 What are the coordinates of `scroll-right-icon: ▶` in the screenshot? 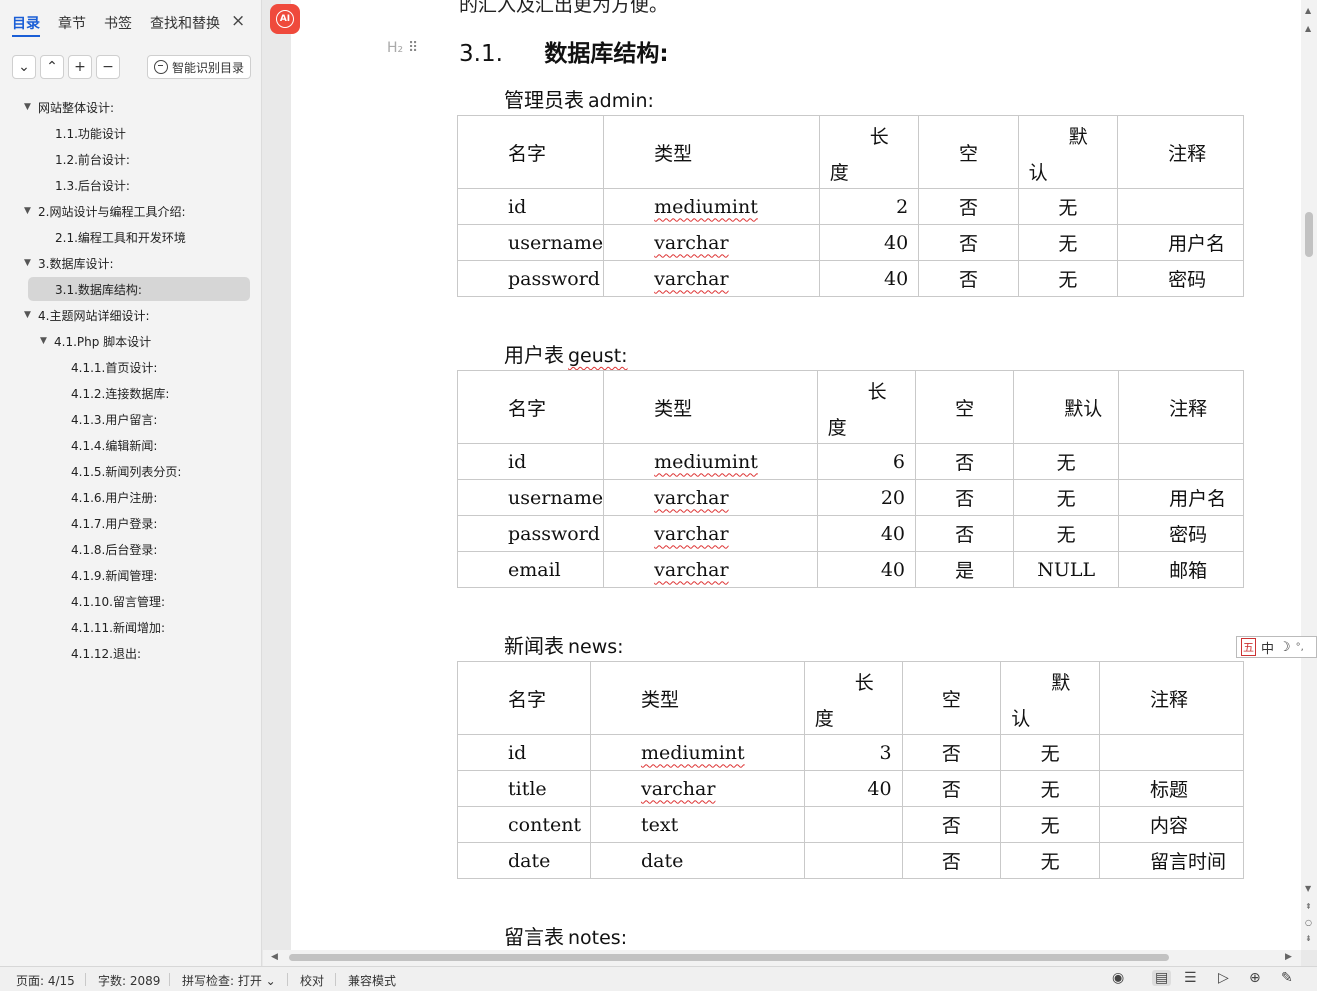 It's located at (1288, 957).